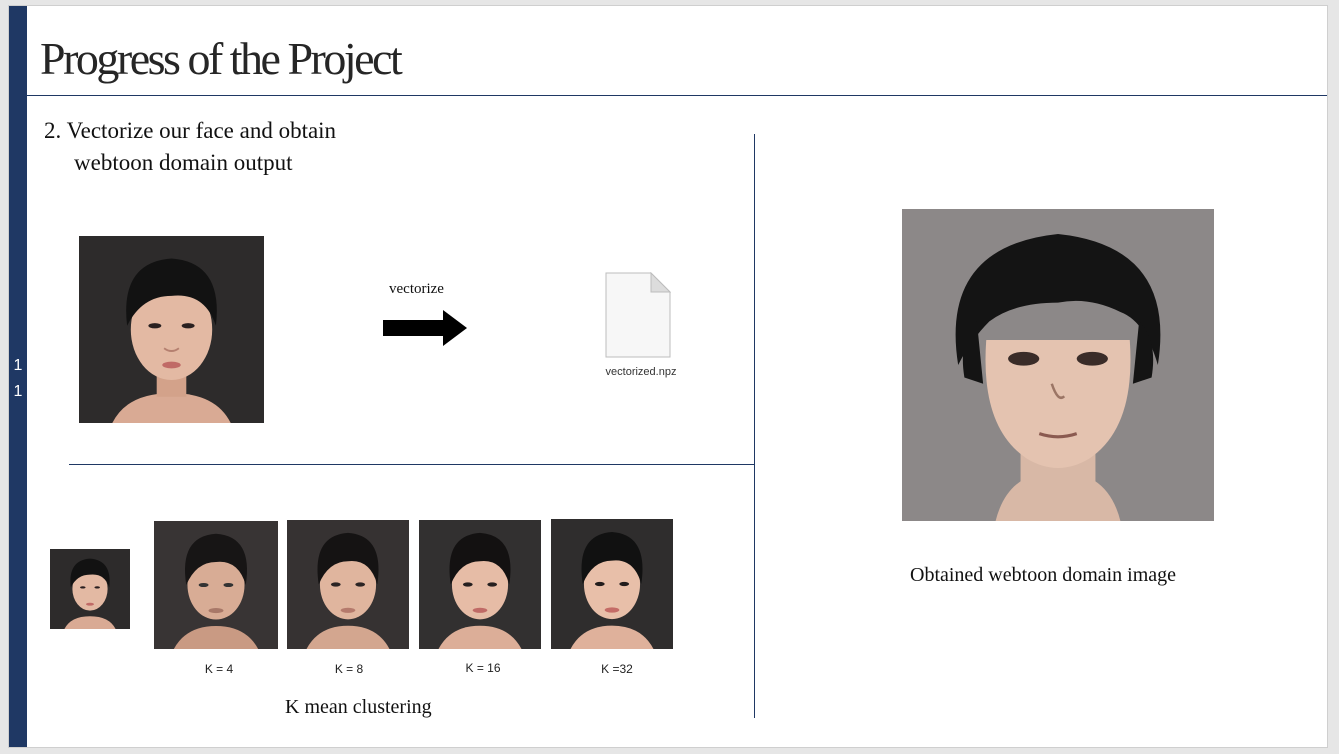 Image resolution: width=1339 pixels, height=754 pixels. Describe the element at coordinates (171, 329) in the screenshot. I see `original-portrait-image` at that location.